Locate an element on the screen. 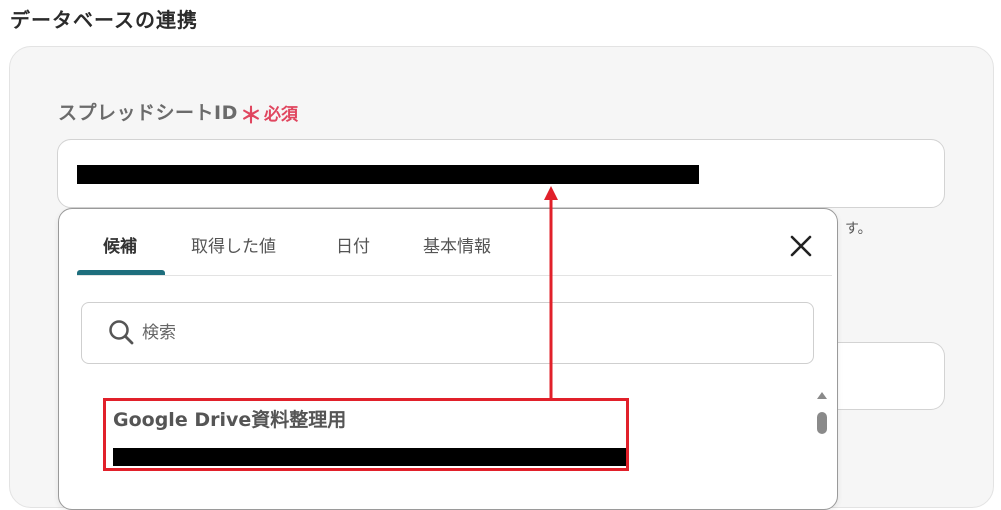  tab-candidates: 候補 is located at coordinates (120, 244).